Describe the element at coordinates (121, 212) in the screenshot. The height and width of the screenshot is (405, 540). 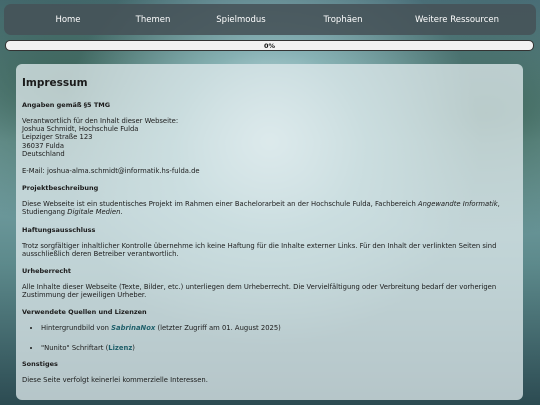
I see `project-text-part: .` at that location.